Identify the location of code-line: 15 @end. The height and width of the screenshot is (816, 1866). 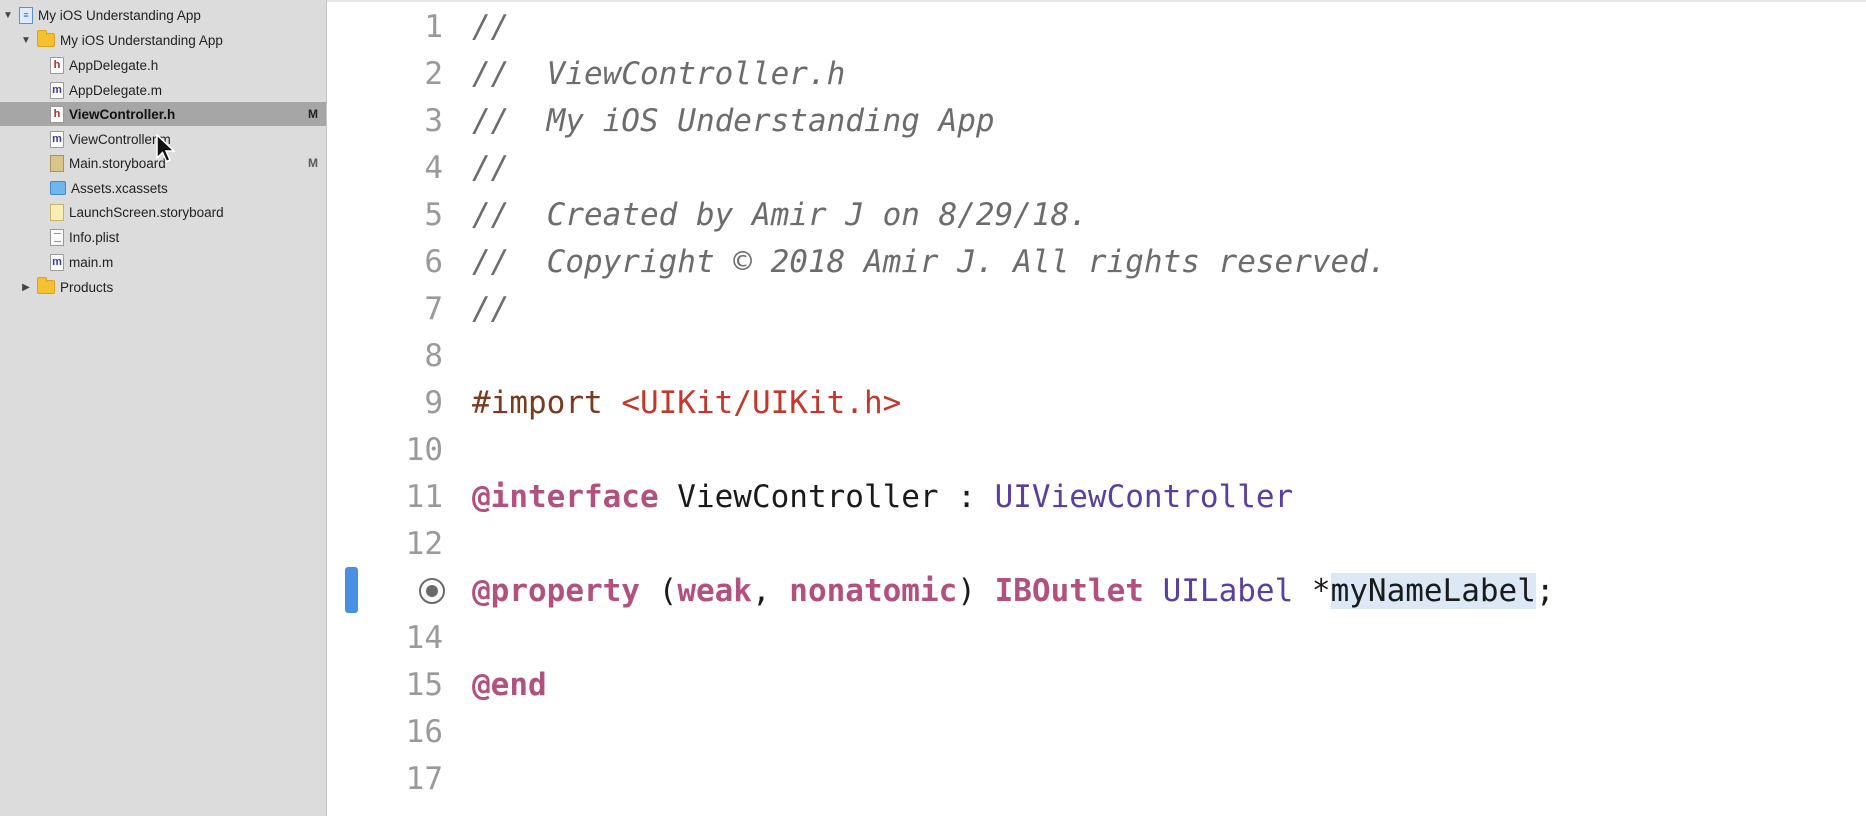
(1096, 685).